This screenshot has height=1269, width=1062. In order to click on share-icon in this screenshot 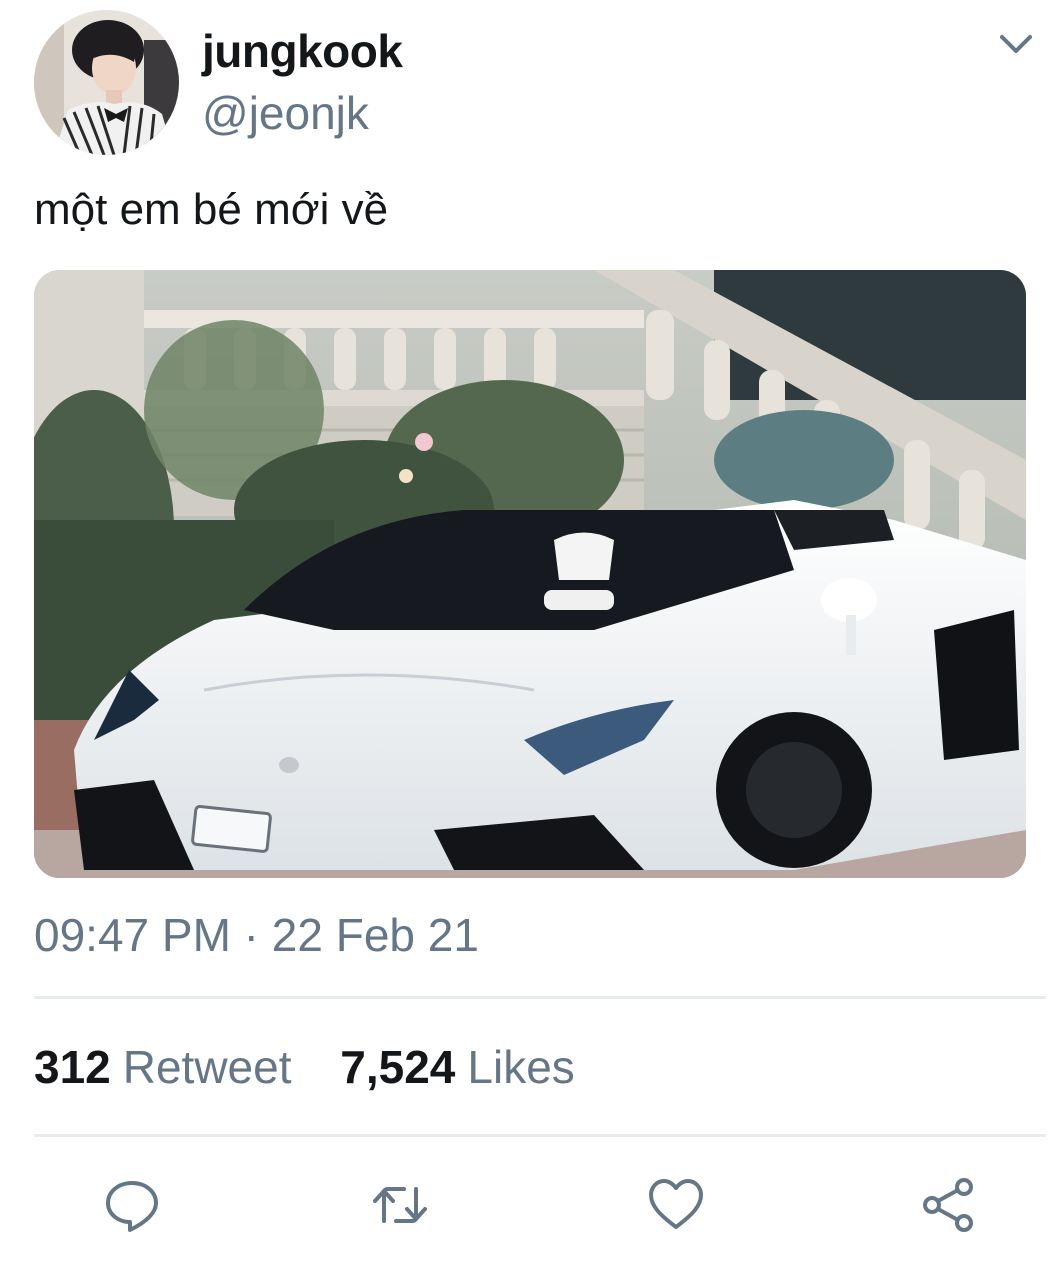, I will do `click(948, 1205)`.